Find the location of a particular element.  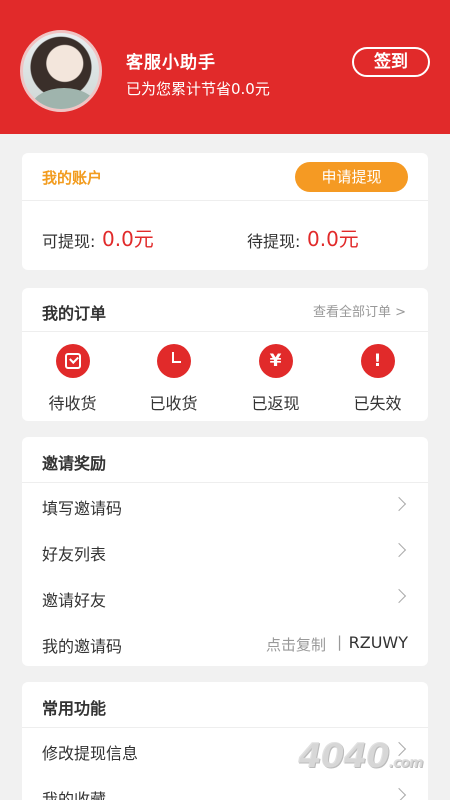

pending-label: 待提现: is located at coordinates (274, 241).